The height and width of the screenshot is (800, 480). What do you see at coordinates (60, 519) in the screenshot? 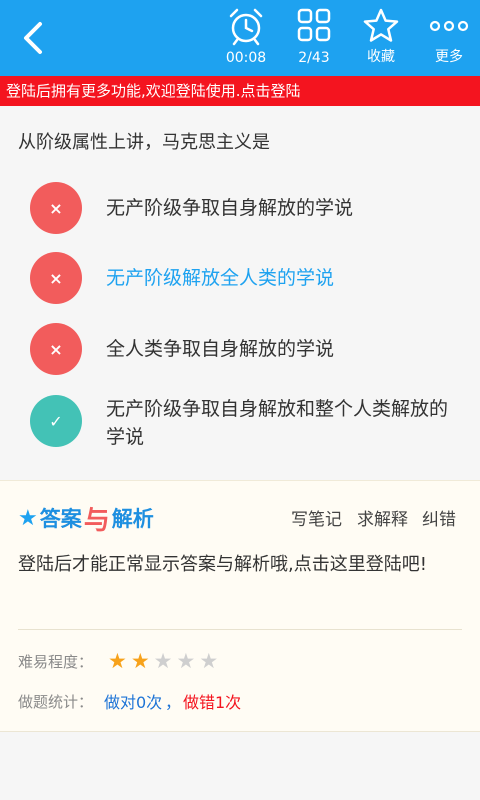
I see `analysis-title-answer: 答案` at bounding box center [60, 519].